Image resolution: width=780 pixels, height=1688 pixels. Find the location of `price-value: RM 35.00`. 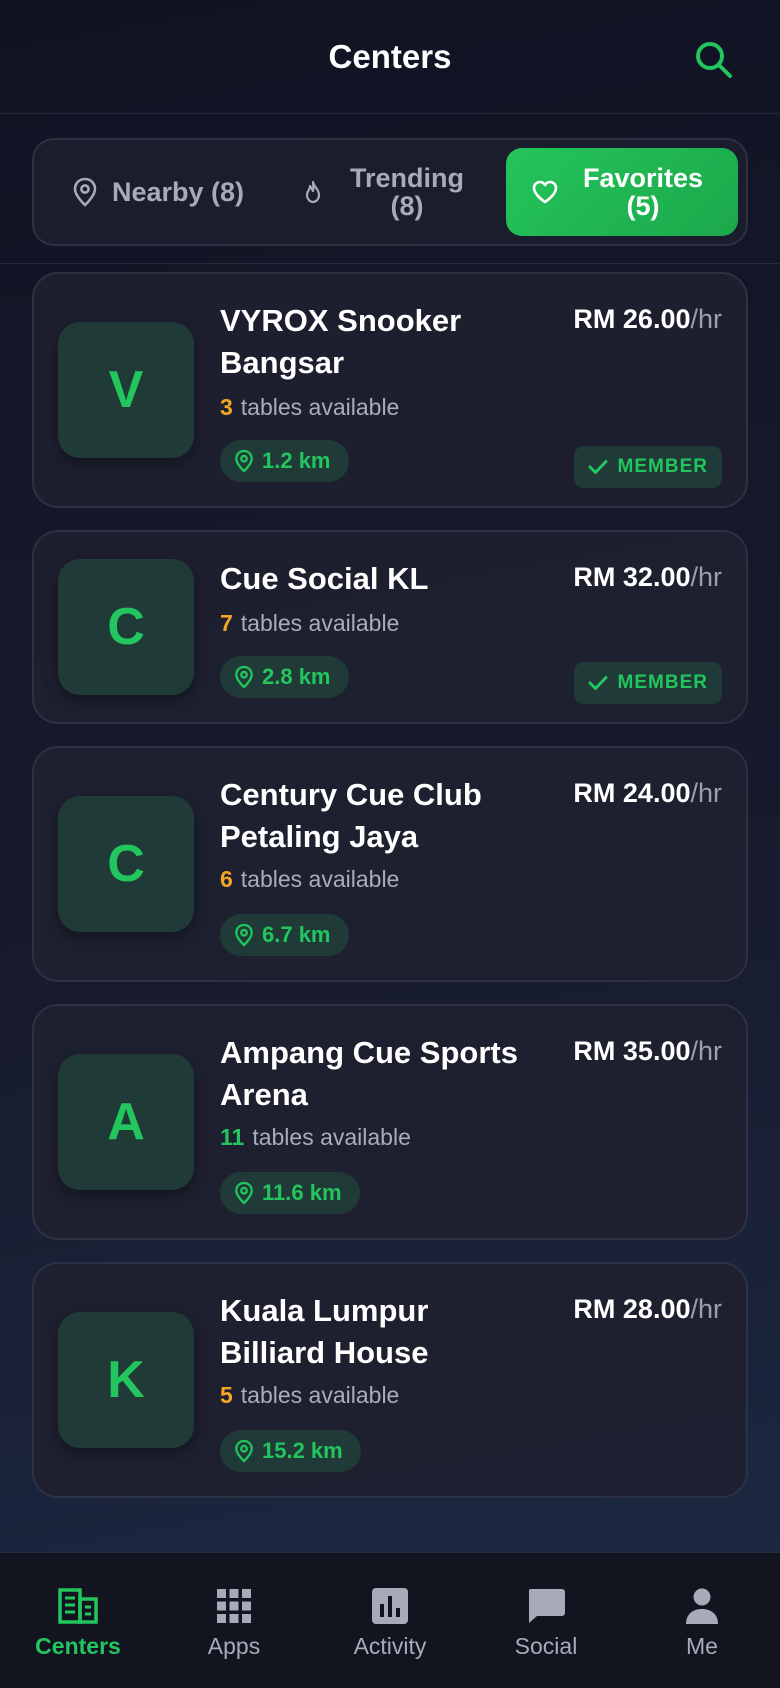

price-value: RM 35.00 is located at coordinates (632, 1051).